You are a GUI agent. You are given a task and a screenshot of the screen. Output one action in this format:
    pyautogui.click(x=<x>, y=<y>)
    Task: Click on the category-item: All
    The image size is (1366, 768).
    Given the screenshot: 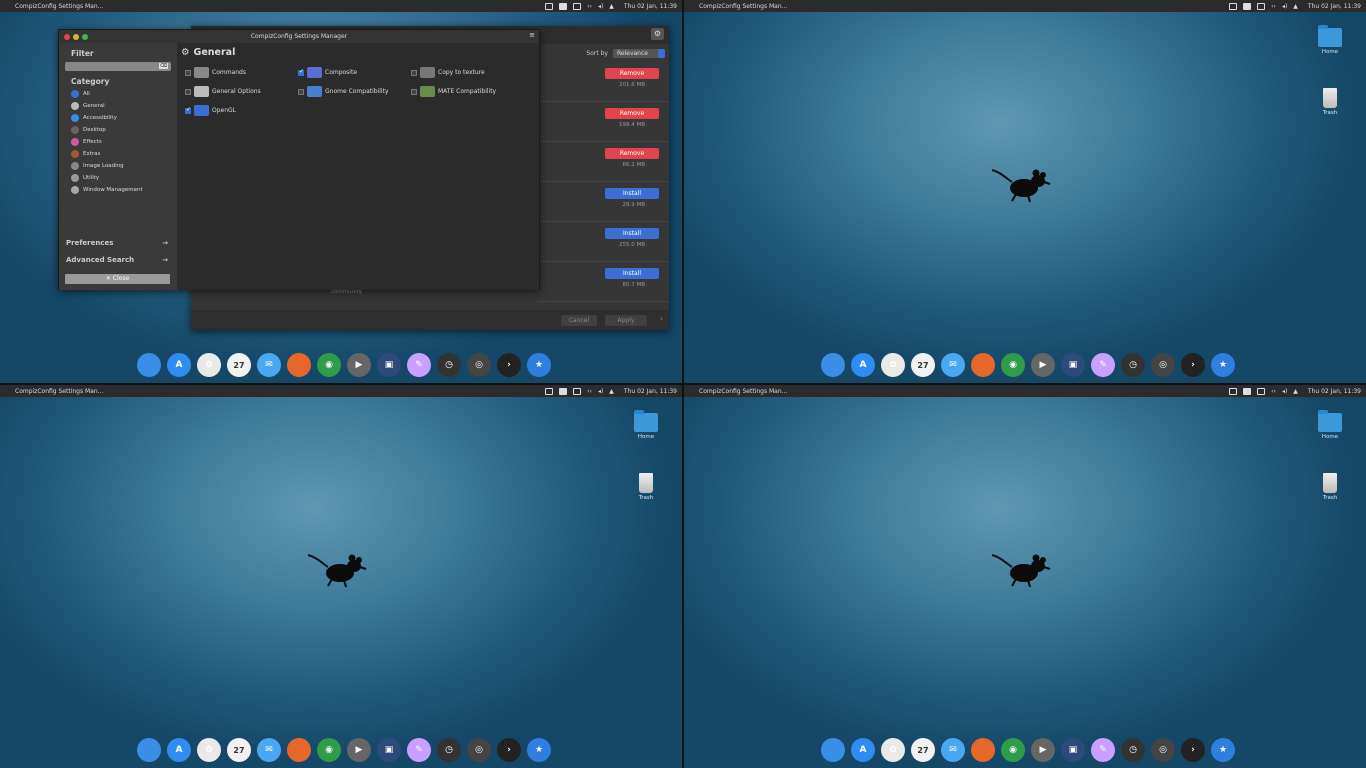 What is the action you would take?
    pyautogui.click(x=121, y=93)
    